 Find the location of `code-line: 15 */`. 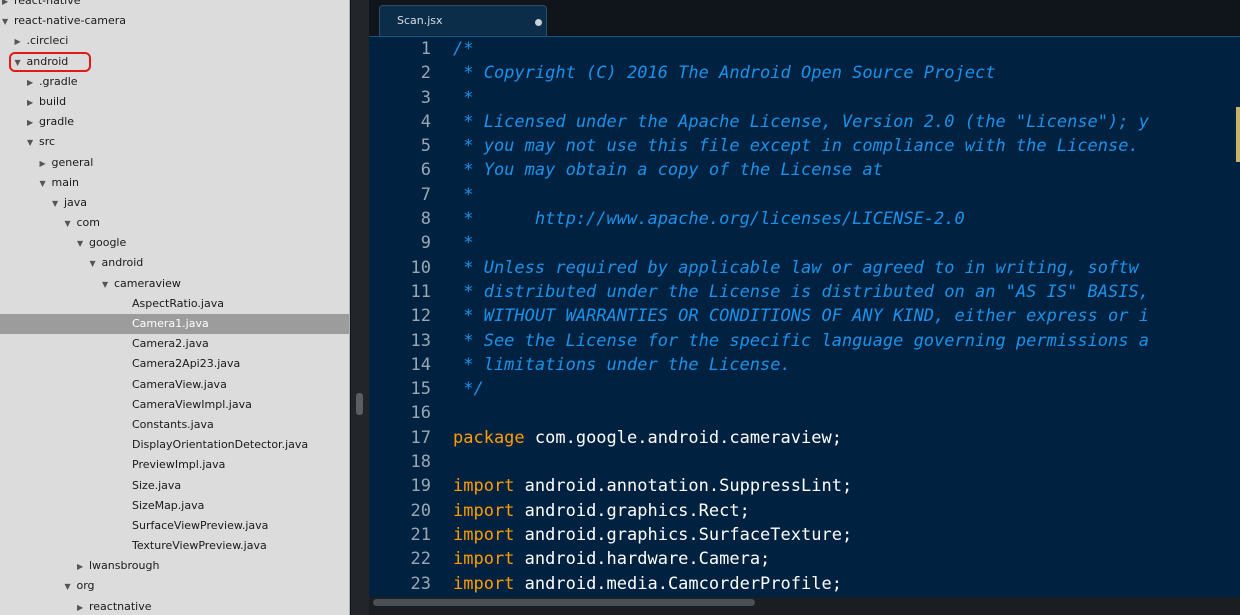

code-line: 15 */ is located at coordinates (804, 389).